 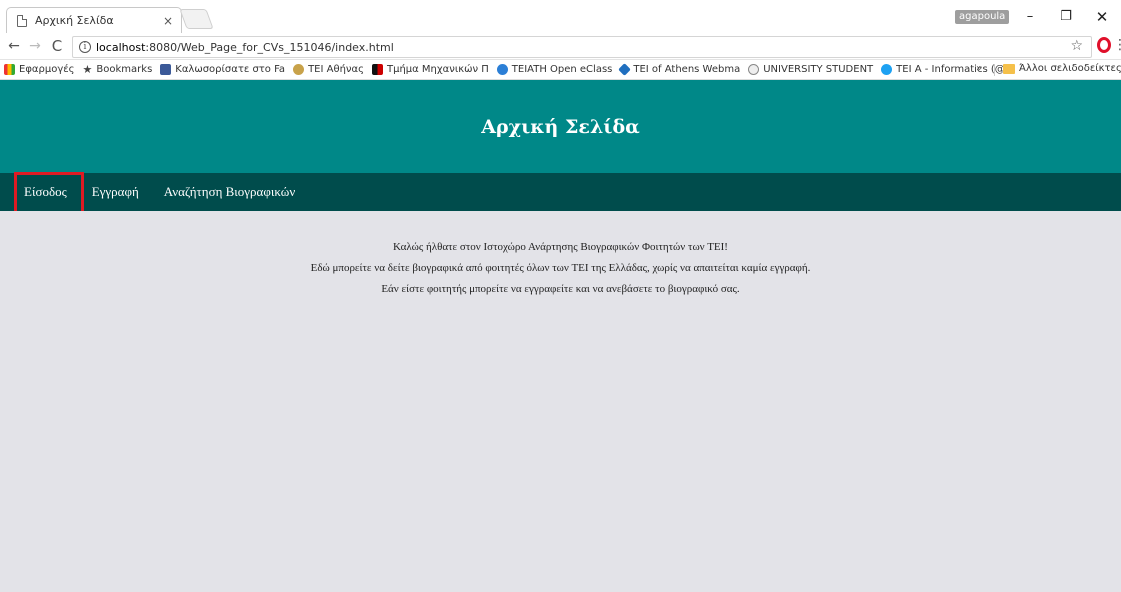 I want to click on browser-tab: Αρχική Σελίδα ×, so click(x=94, y=20).